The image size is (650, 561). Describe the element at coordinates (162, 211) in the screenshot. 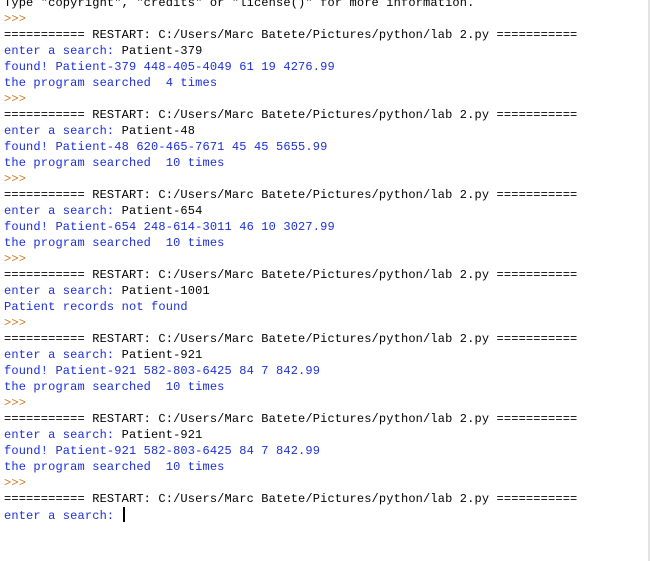

I see `user-input-text: Patient-654` at that location.